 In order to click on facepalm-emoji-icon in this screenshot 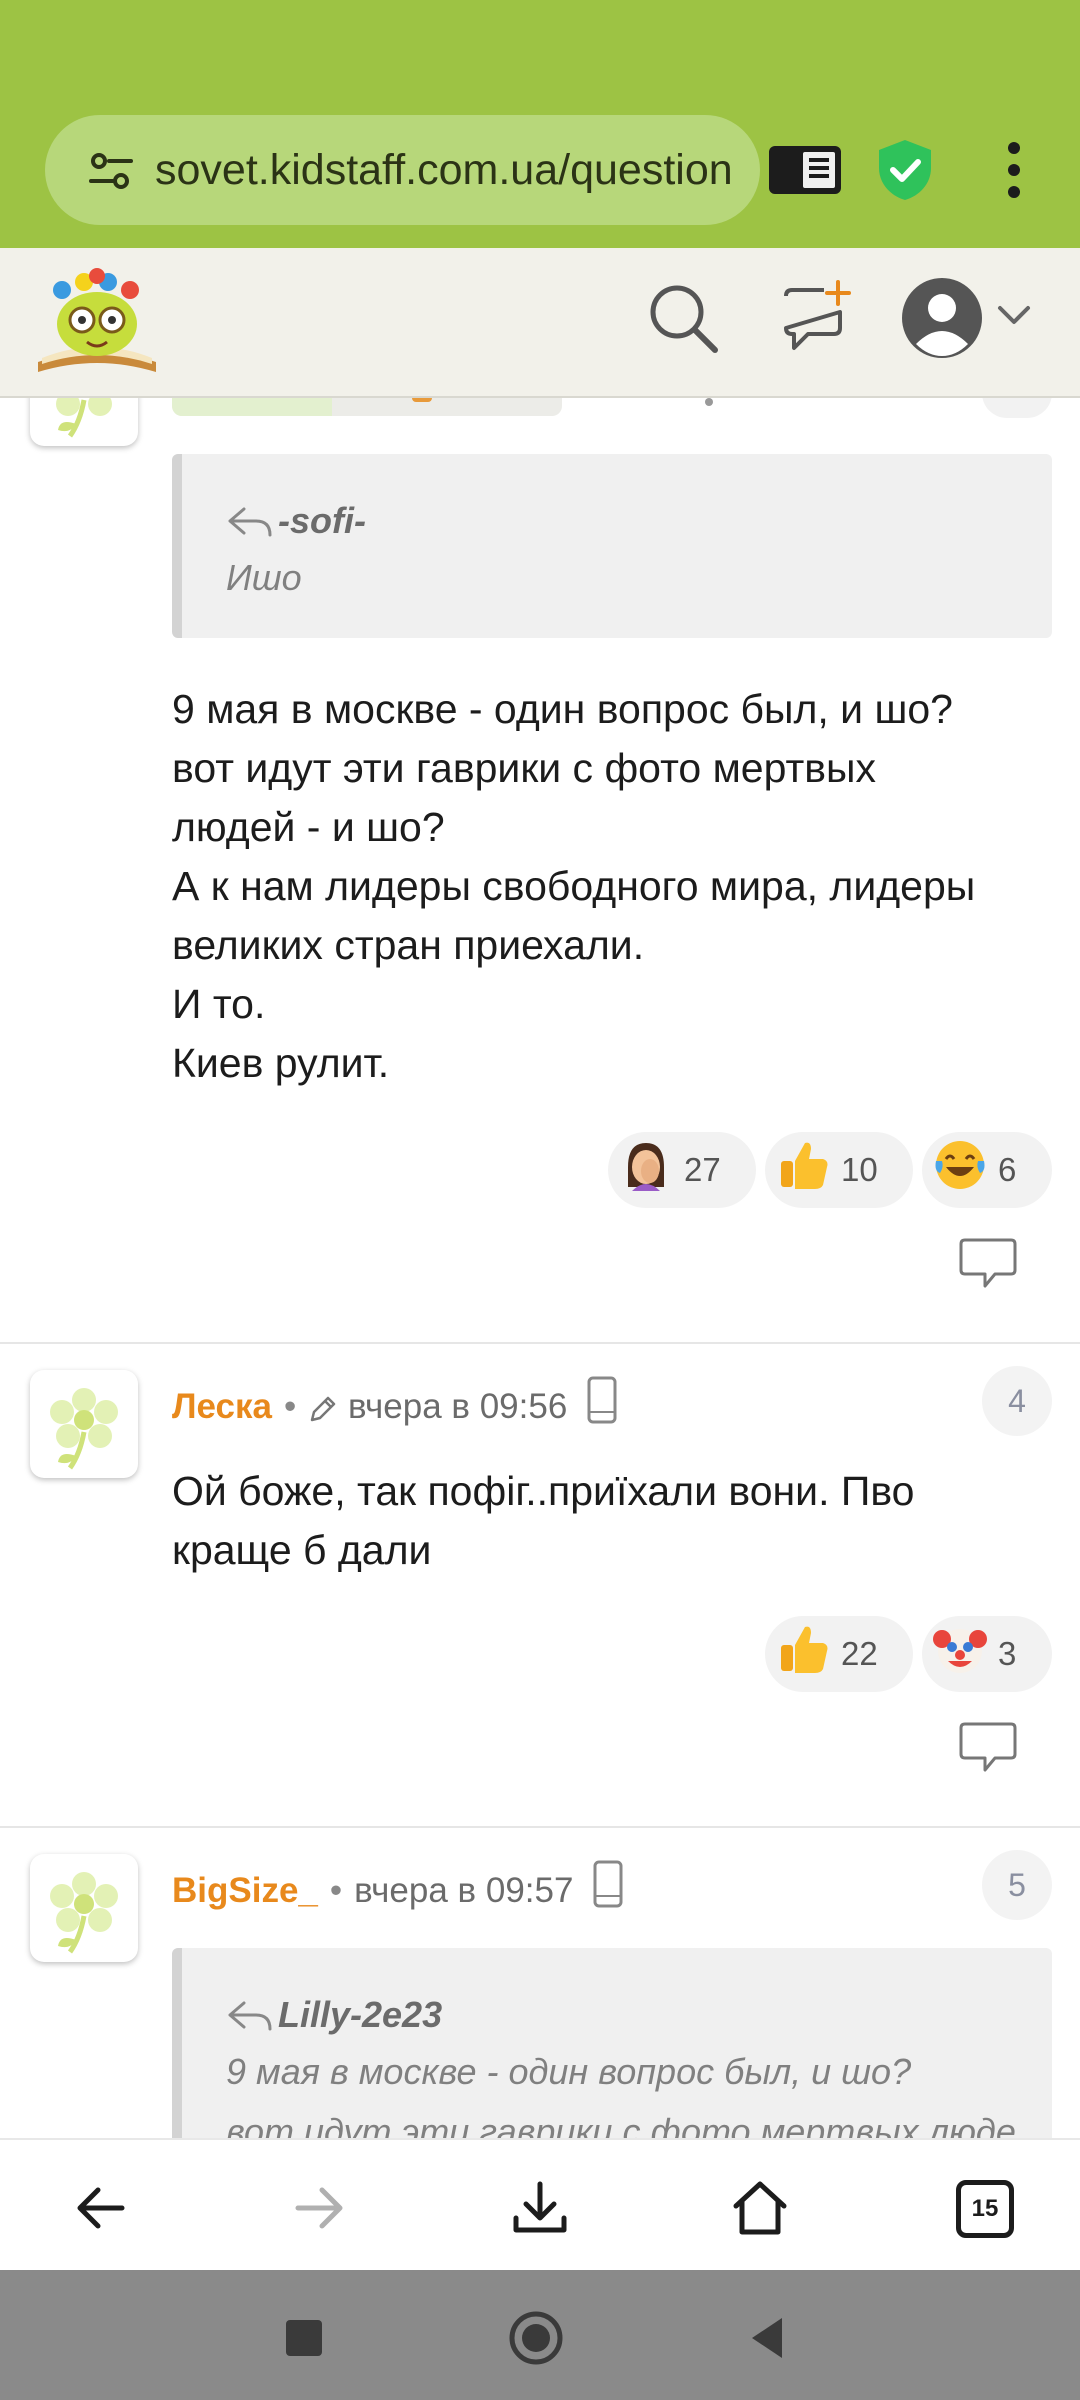, I will do `click(646, 1165)`.